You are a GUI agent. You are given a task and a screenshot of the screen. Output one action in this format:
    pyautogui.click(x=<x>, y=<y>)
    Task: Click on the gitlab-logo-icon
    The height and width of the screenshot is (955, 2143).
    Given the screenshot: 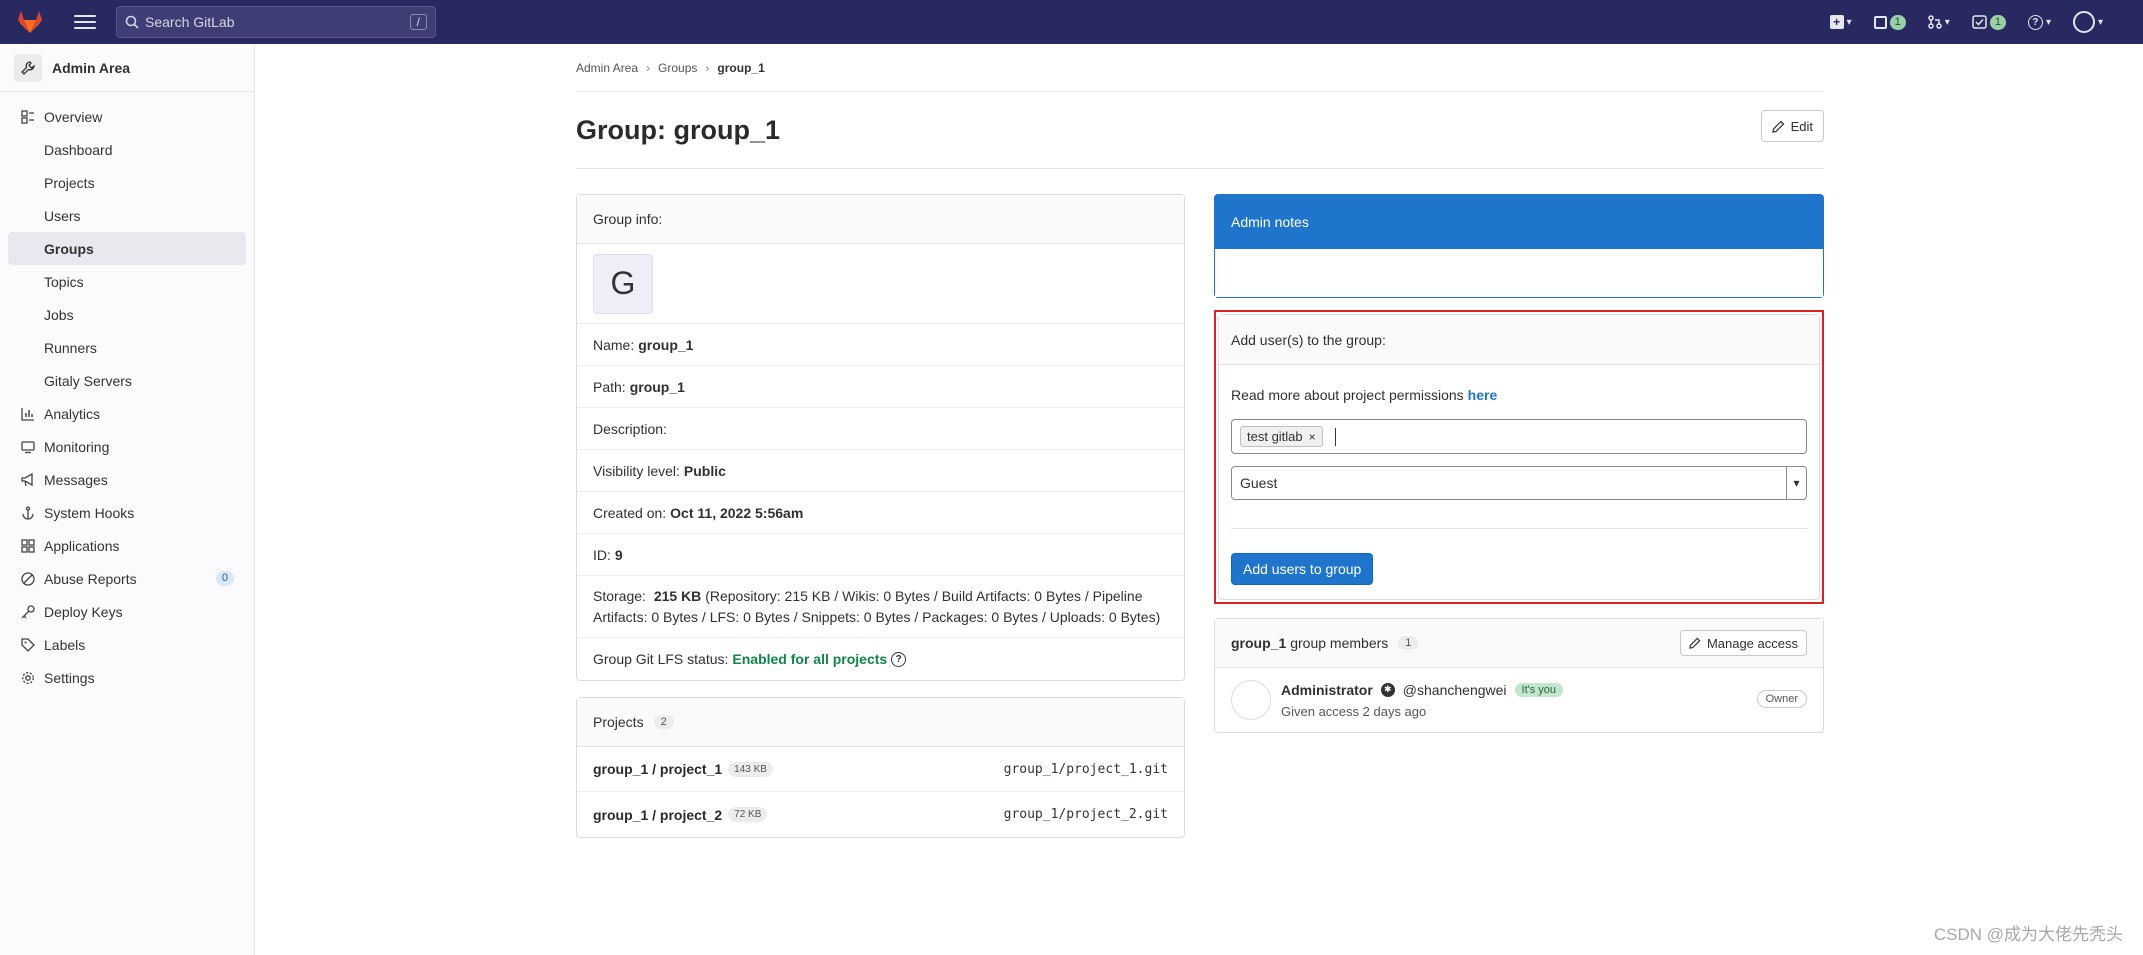 What is the action you would take?
    pyautogui.click(x=30, y=22)
    